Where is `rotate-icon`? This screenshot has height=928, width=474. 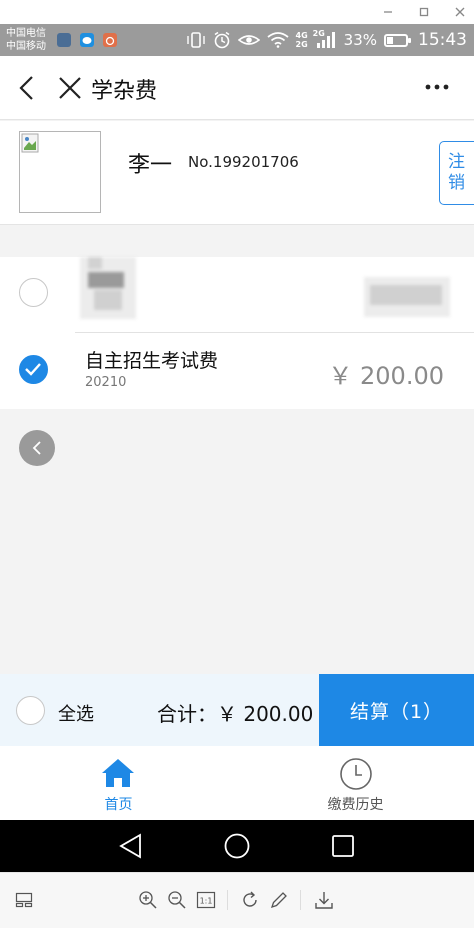
rotate-icon is located at coordinates (250, 900).